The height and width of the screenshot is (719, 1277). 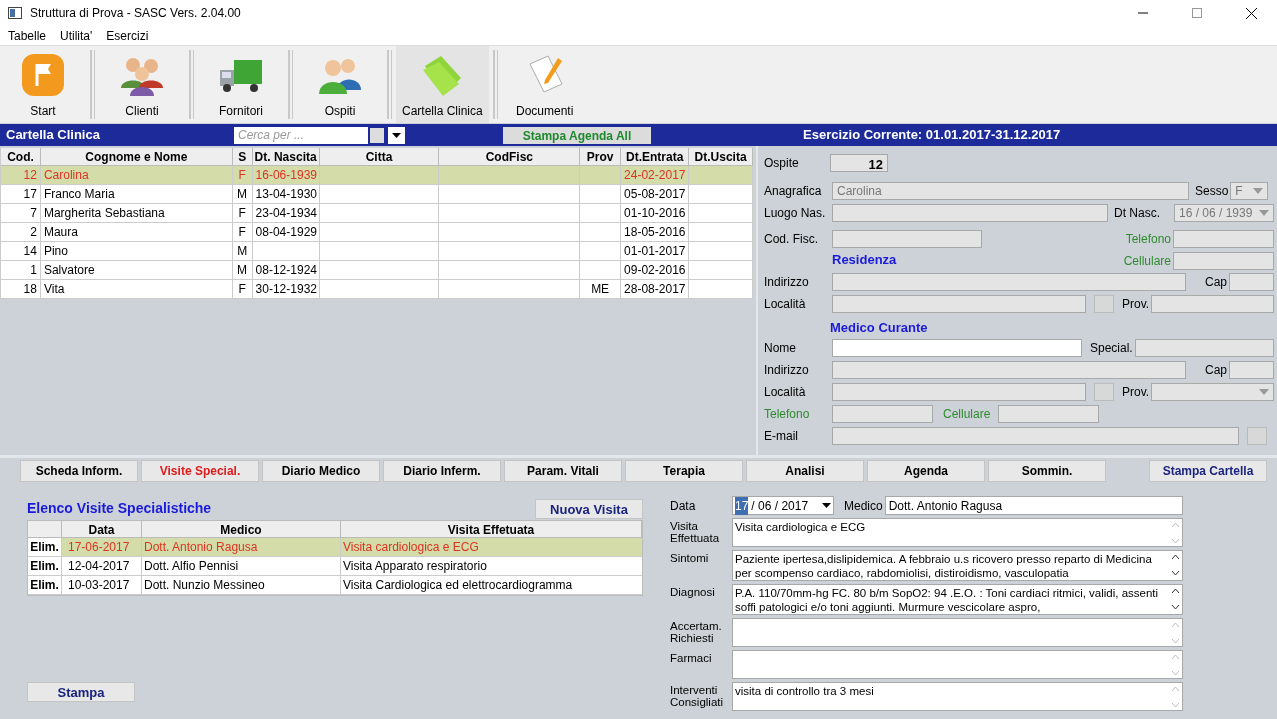 I want to click on doctor-name-field, so click(x=957, y=348).